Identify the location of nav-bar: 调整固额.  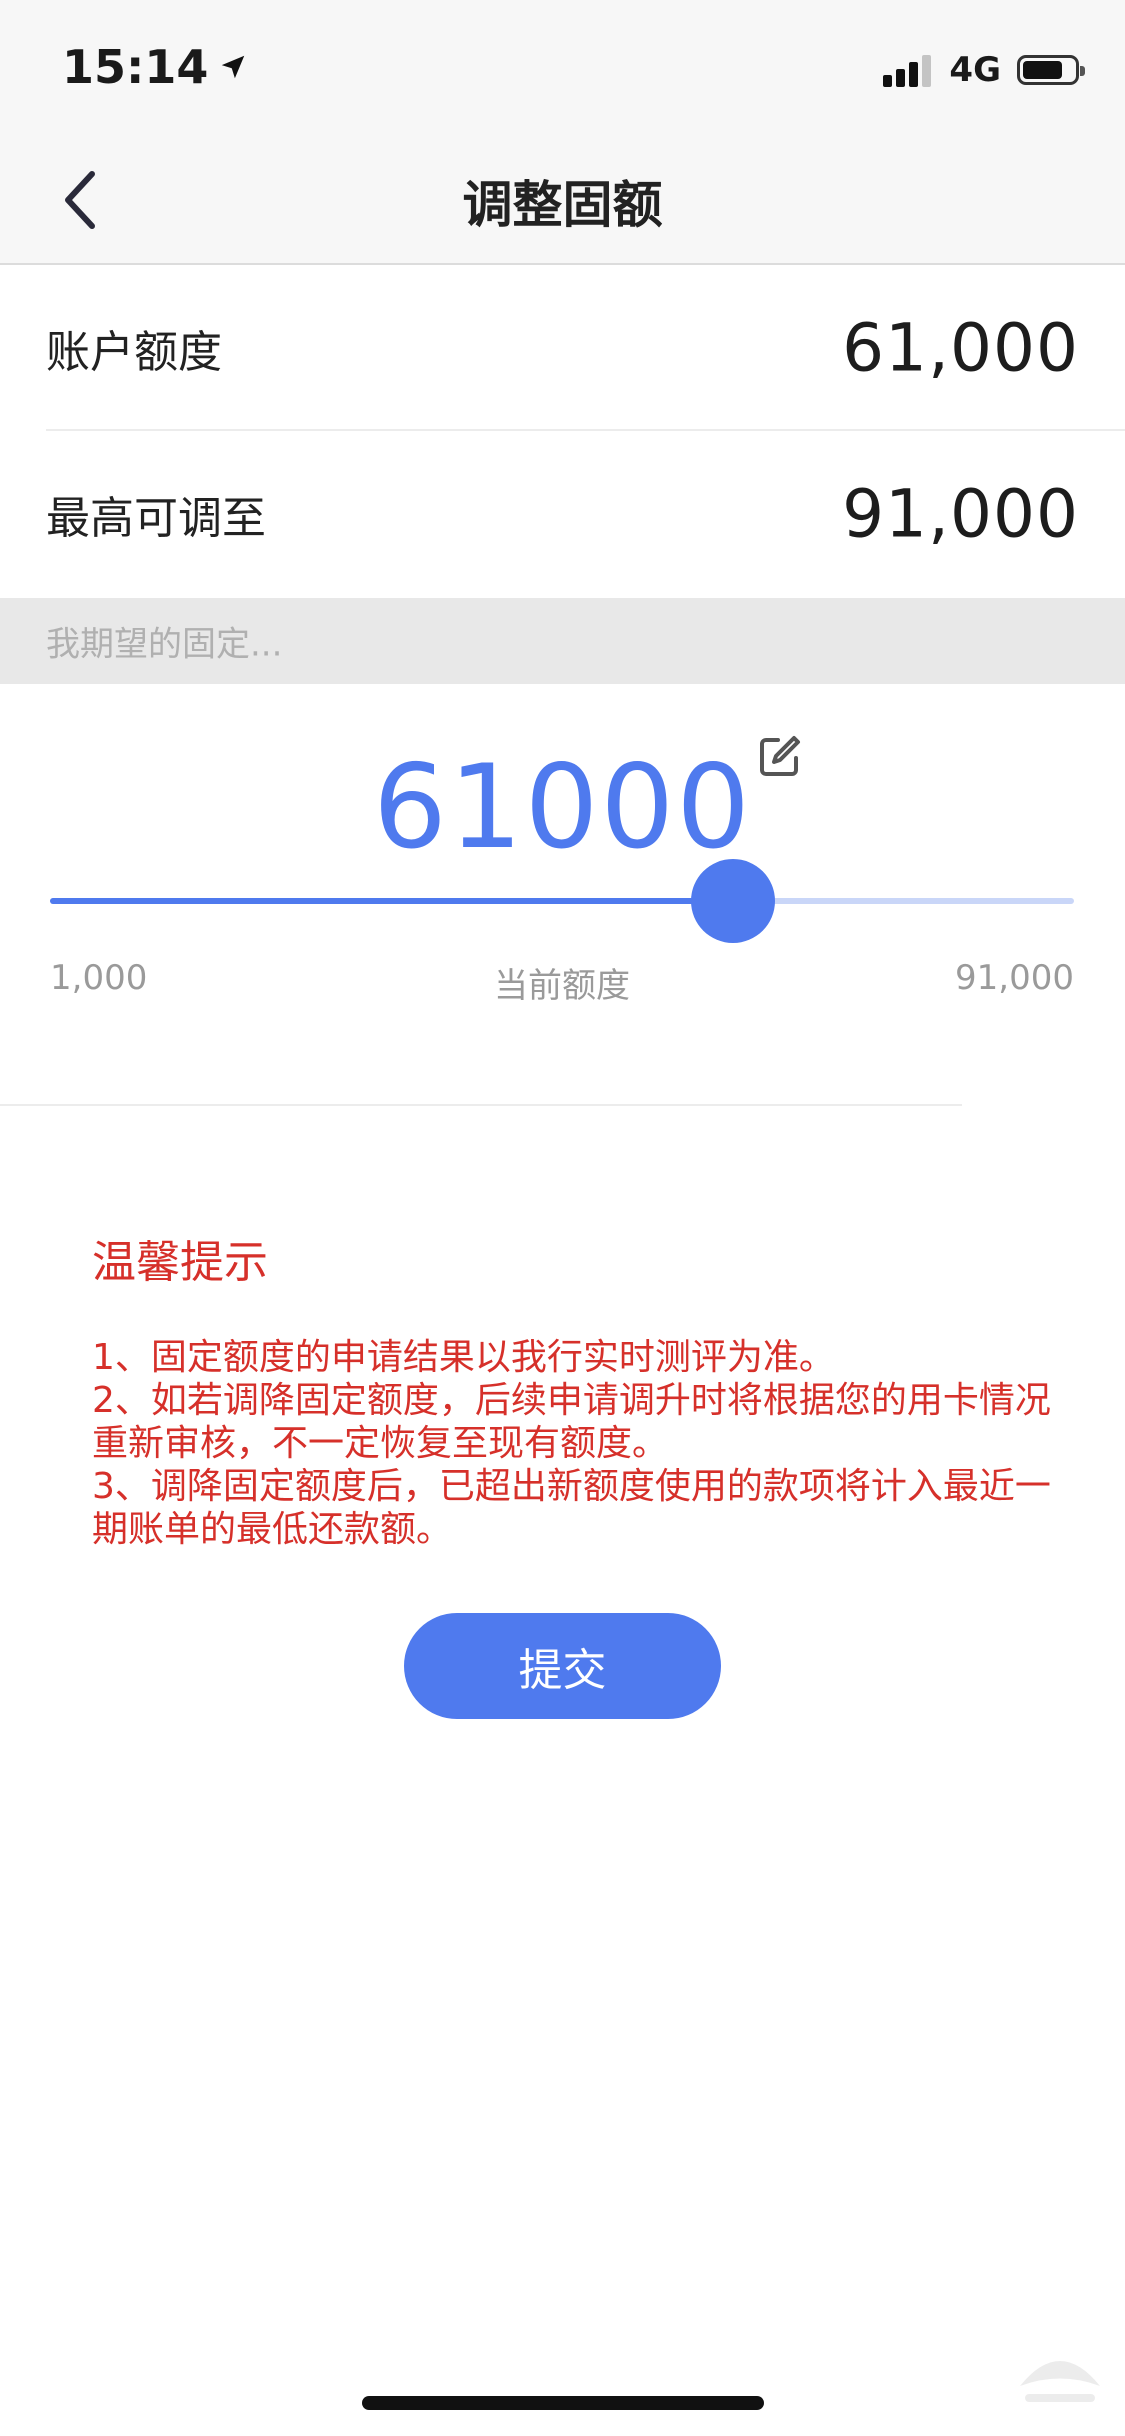
(562, 200).